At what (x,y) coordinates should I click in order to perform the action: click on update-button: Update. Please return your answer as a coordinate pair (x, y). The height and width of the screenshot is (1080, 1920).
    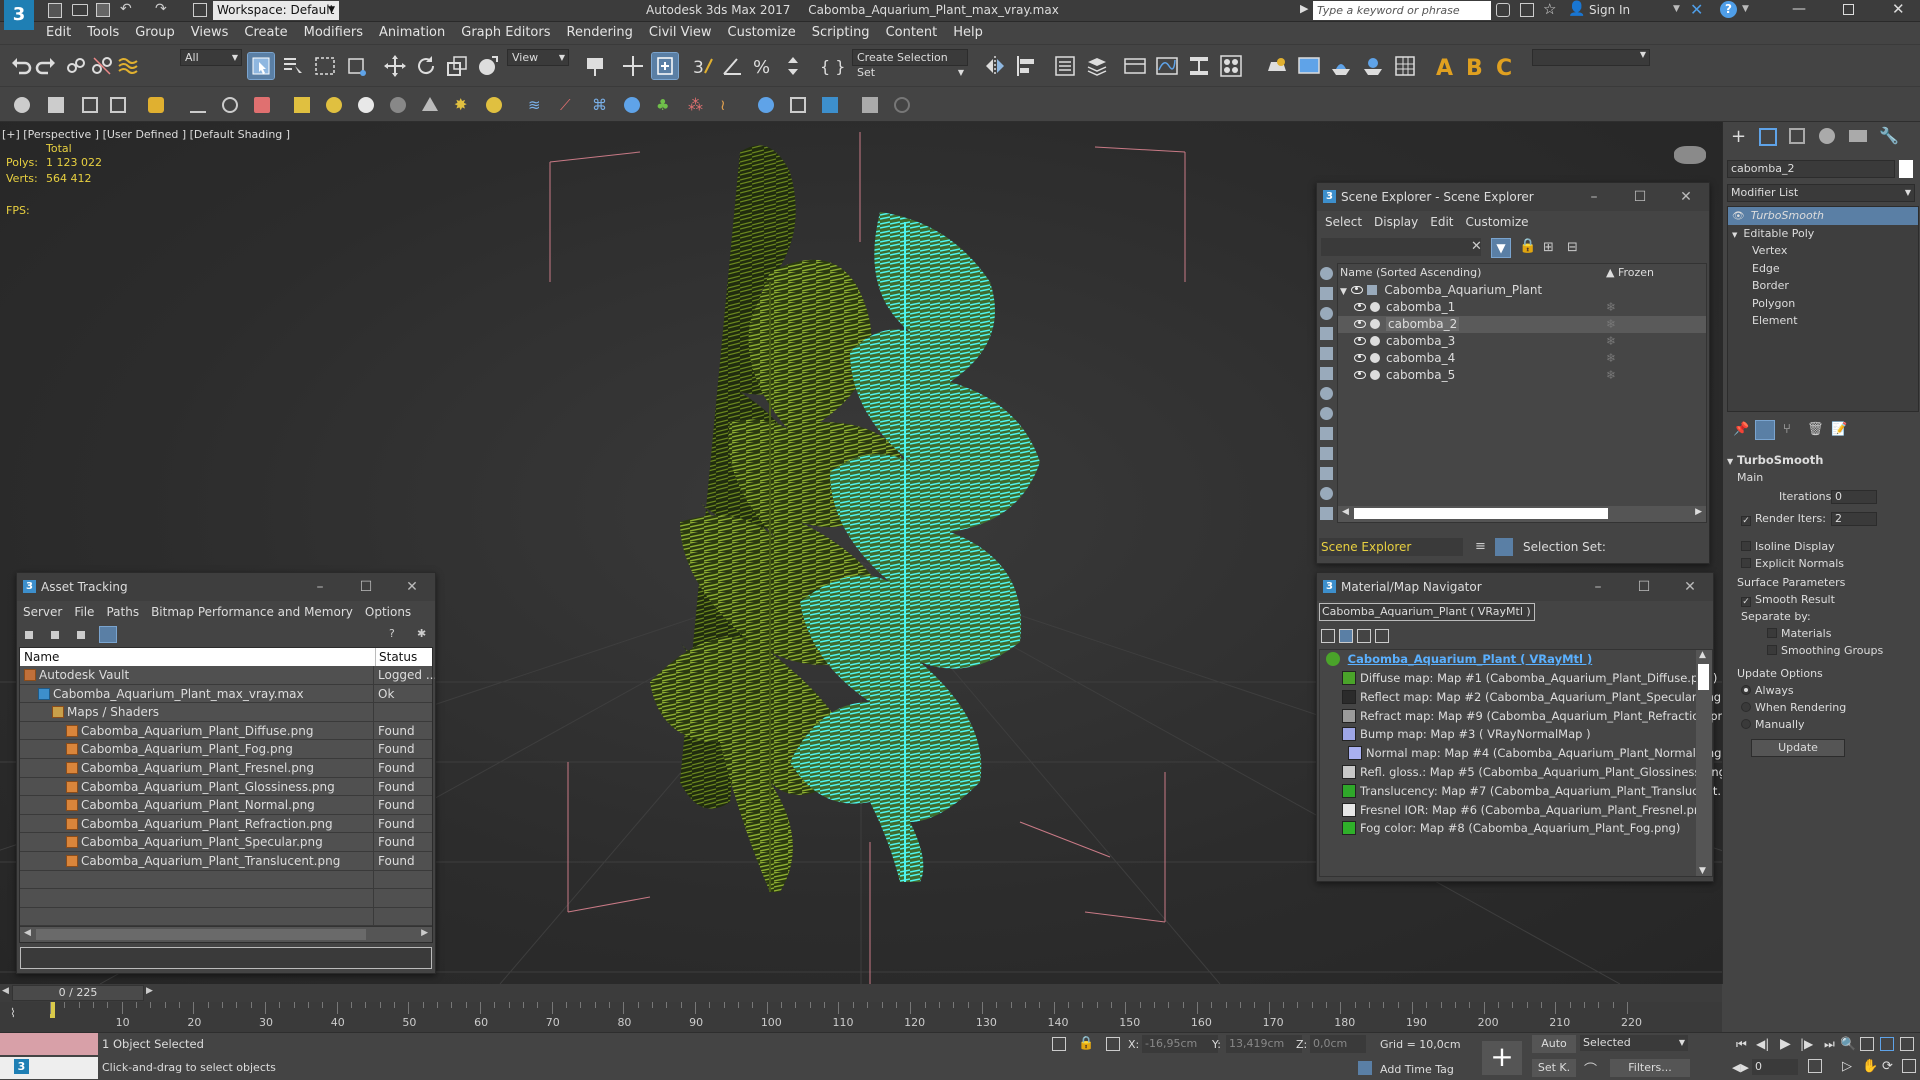
    Looking at the image, I should click on (1798, 748).